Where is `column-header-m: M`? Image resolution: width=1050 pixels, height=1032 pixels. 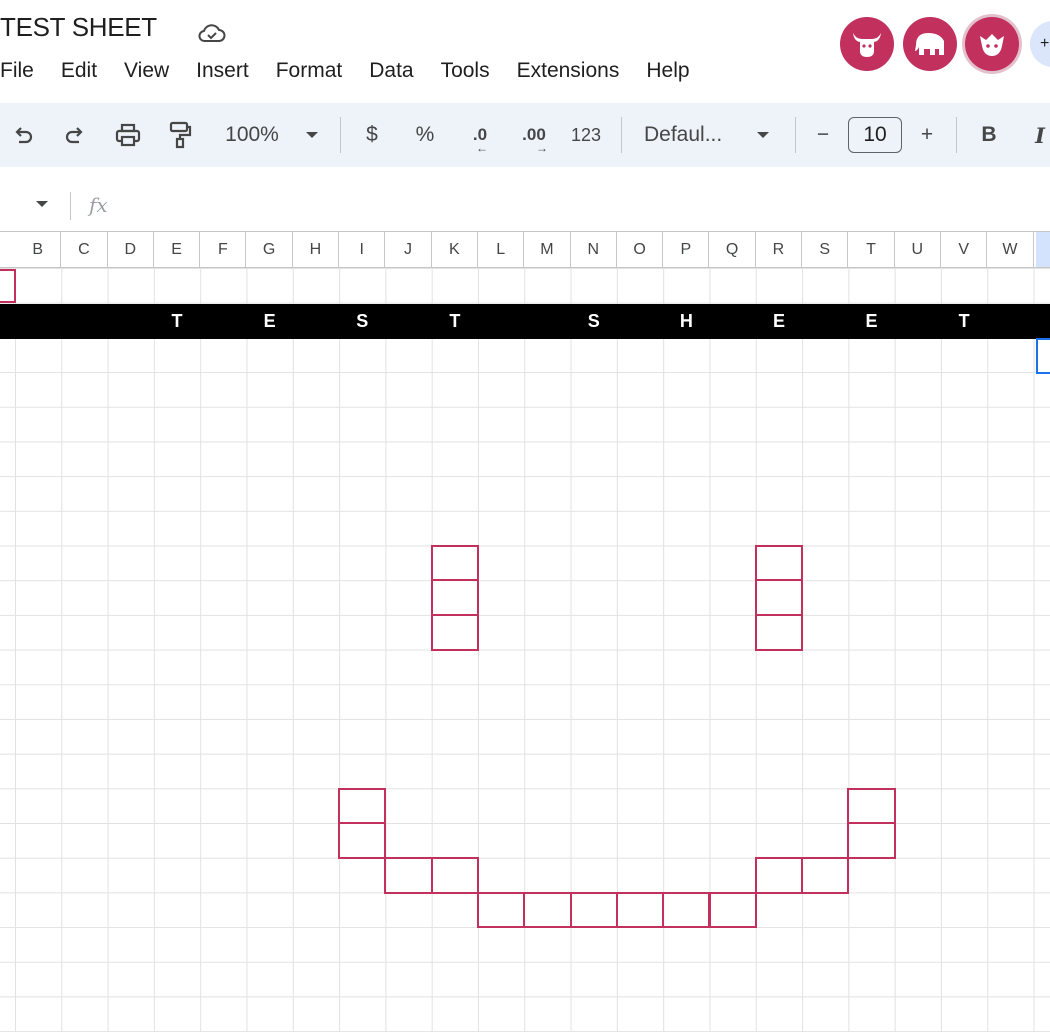 column-header-m: M is located at coordinates (547, 249).